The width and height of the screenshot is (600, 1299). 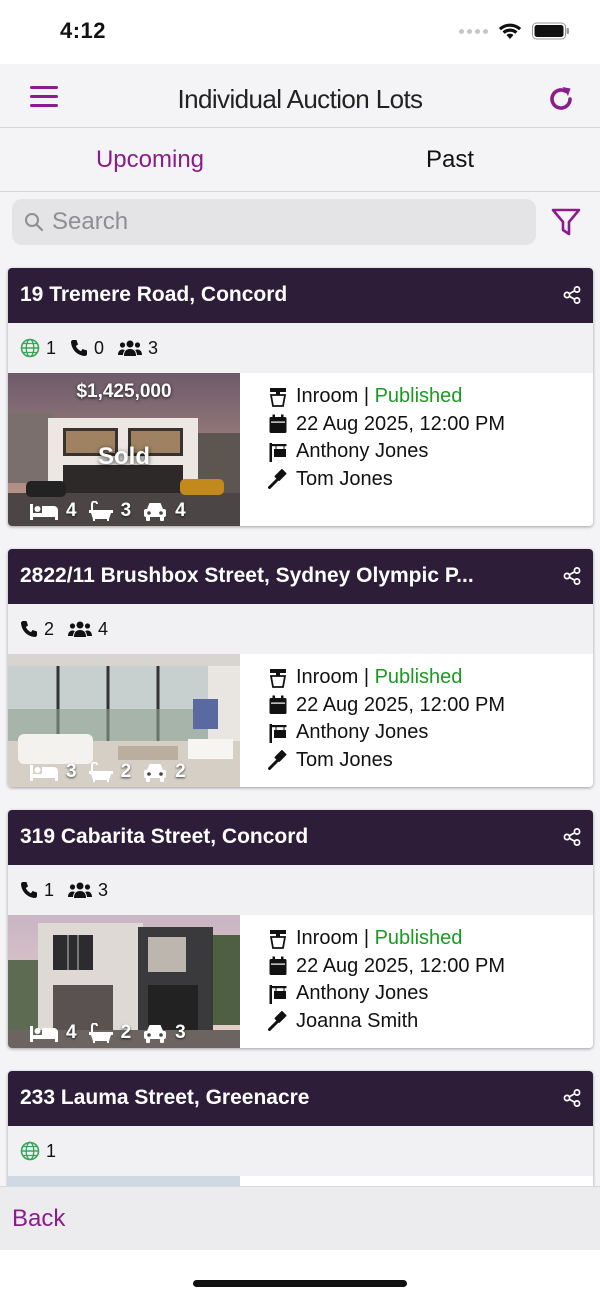 What do you see at coordinates (300, 99) in the screenshot?
I see `page-title: Individual Auction Lots` at bounding box center [300, 99].